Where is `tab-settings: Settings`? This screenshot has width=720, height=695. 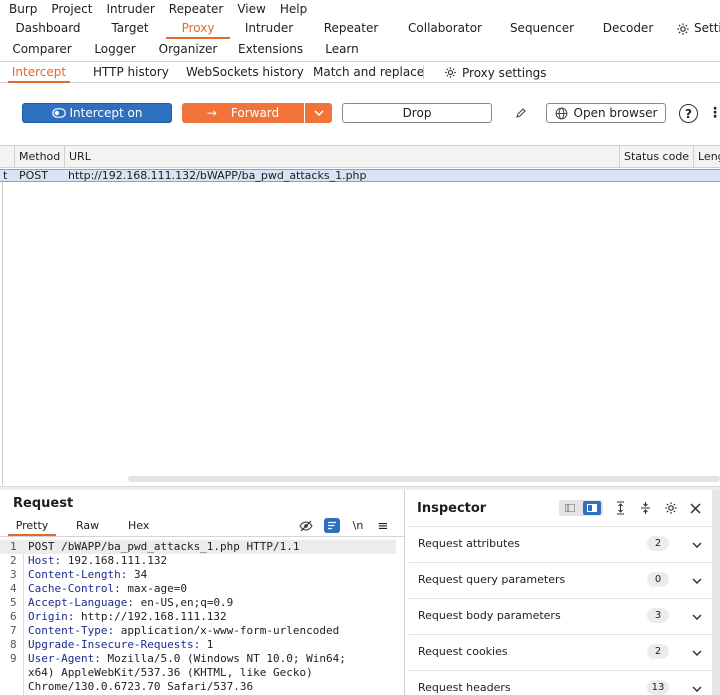 tab-settings: Settings is located at coordinates (698, 28).